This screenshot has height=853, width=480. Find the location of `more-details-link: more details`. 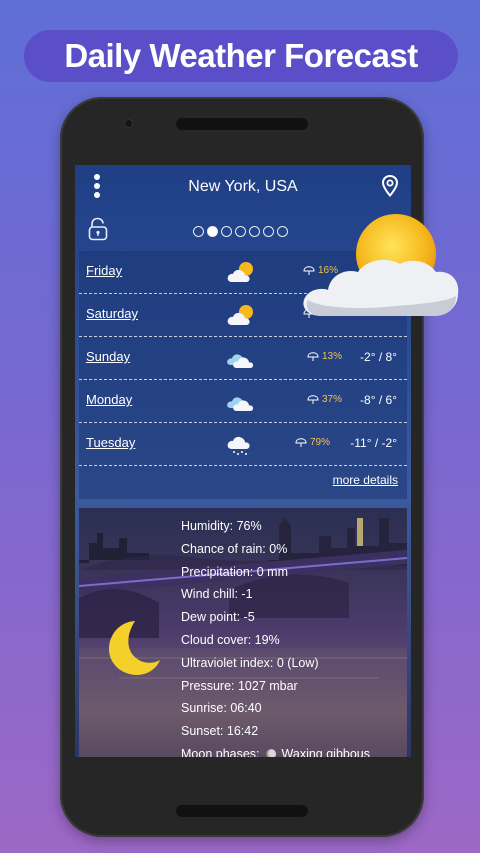

more-details-link: more details is located at coordinates (365, 480).